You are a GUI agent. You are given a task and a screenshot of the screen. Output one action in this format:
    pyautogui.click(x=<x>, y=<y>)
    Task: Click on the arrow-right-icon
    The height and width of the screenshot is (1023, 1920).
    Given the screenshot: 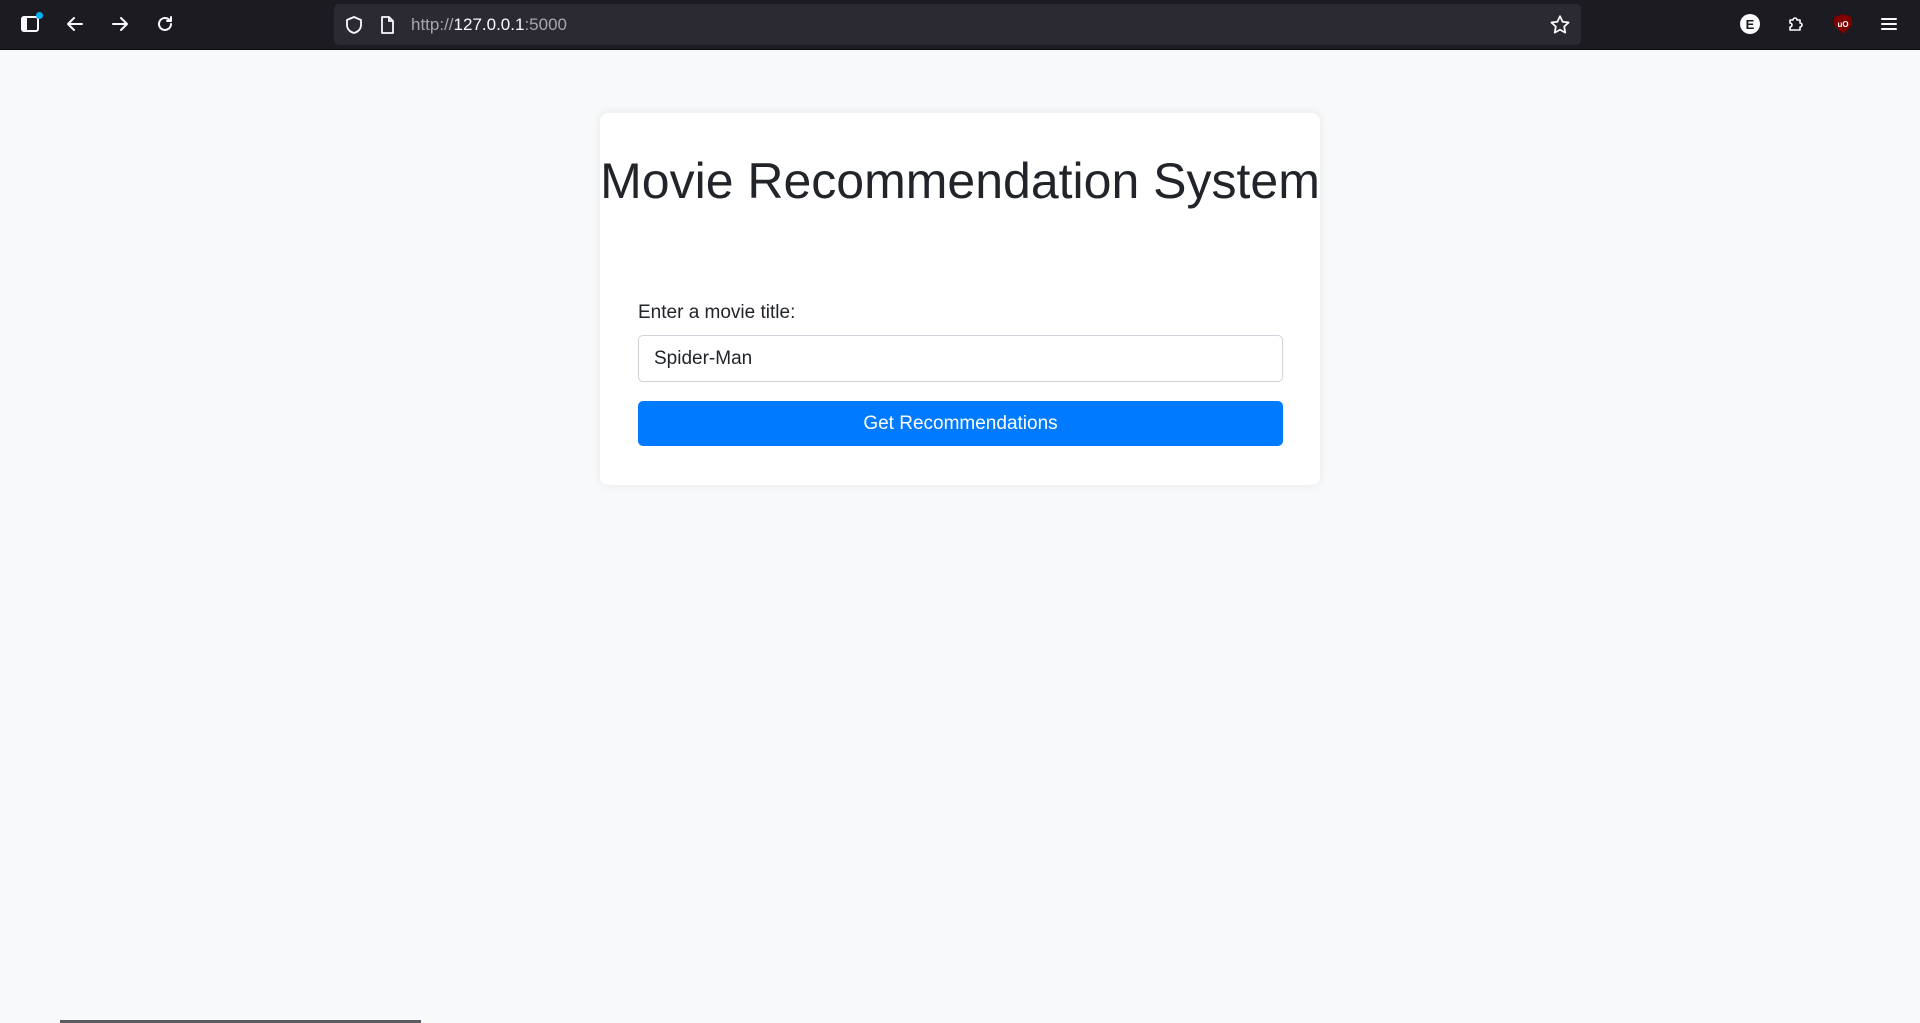 What is the action you would take?
    pyautogui.click(x=120, y=24)
    